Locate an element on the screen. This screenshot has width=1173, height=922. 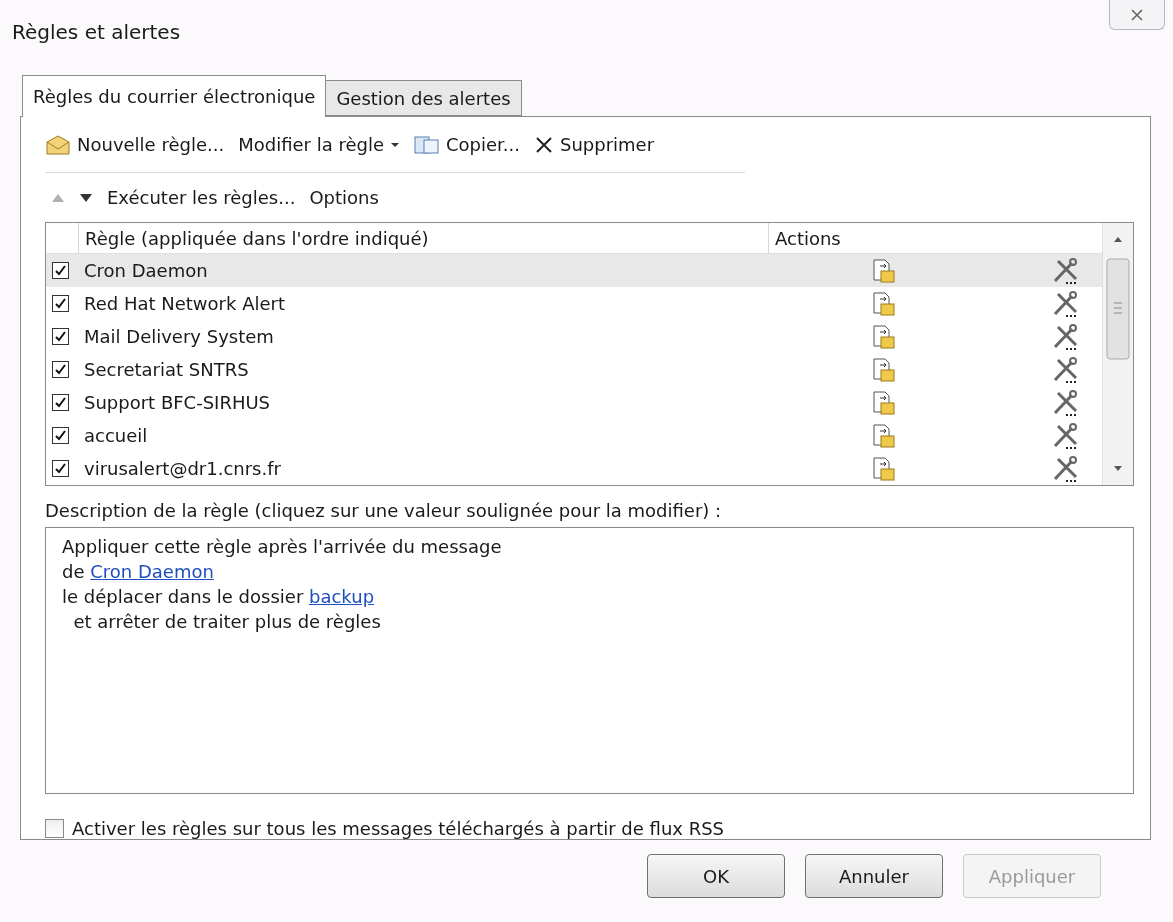
description-line: et arrêter de traiter plus de règles is located at coordinates (227, 622).